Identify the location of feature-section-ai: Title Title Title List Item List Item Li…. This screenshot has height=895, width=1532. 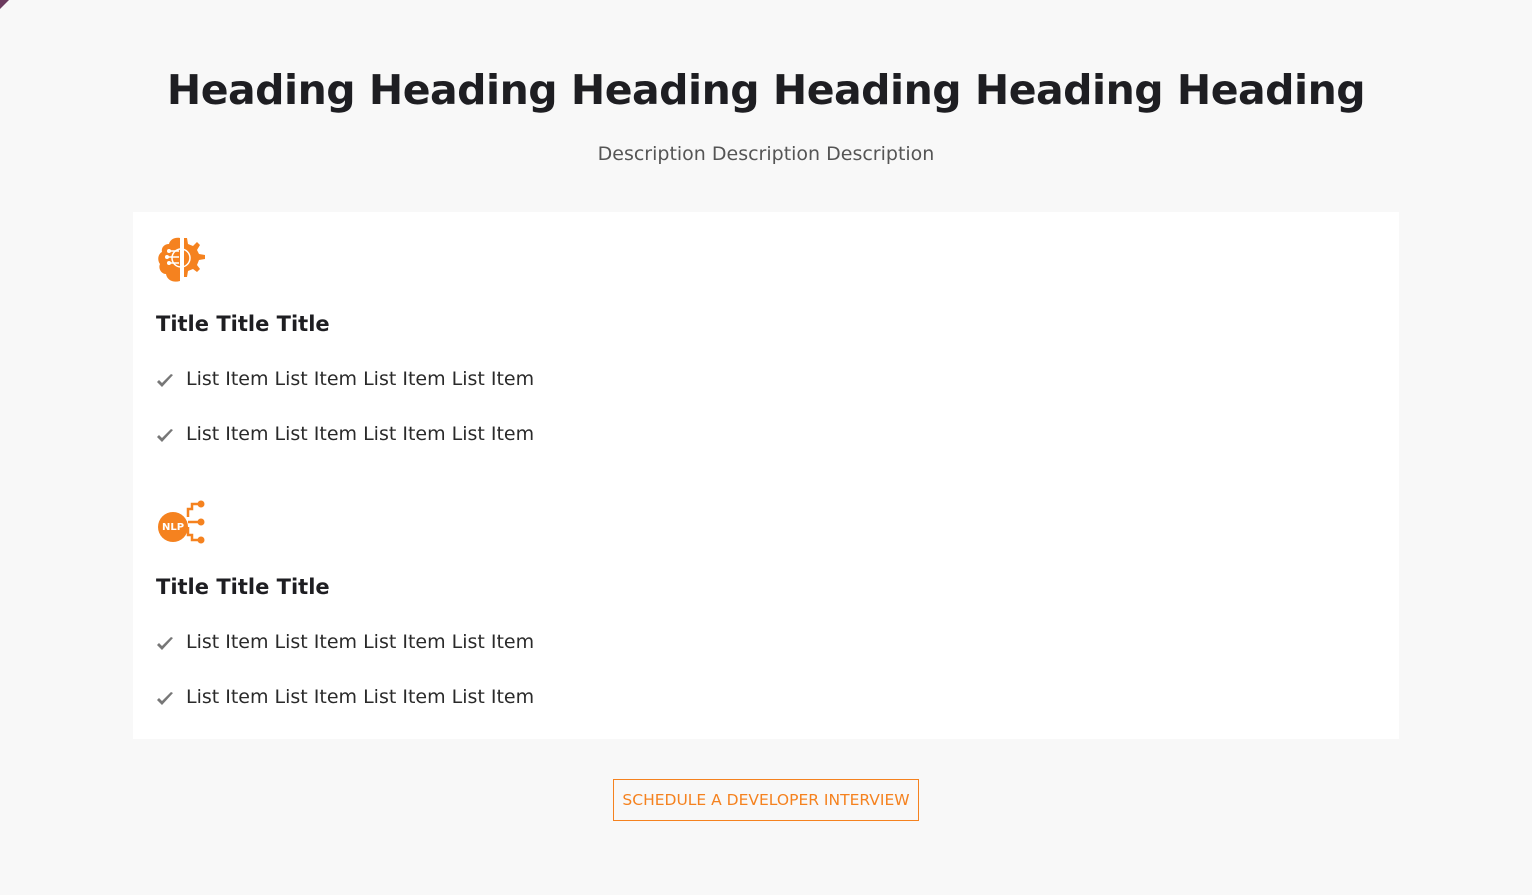
(345, 340).